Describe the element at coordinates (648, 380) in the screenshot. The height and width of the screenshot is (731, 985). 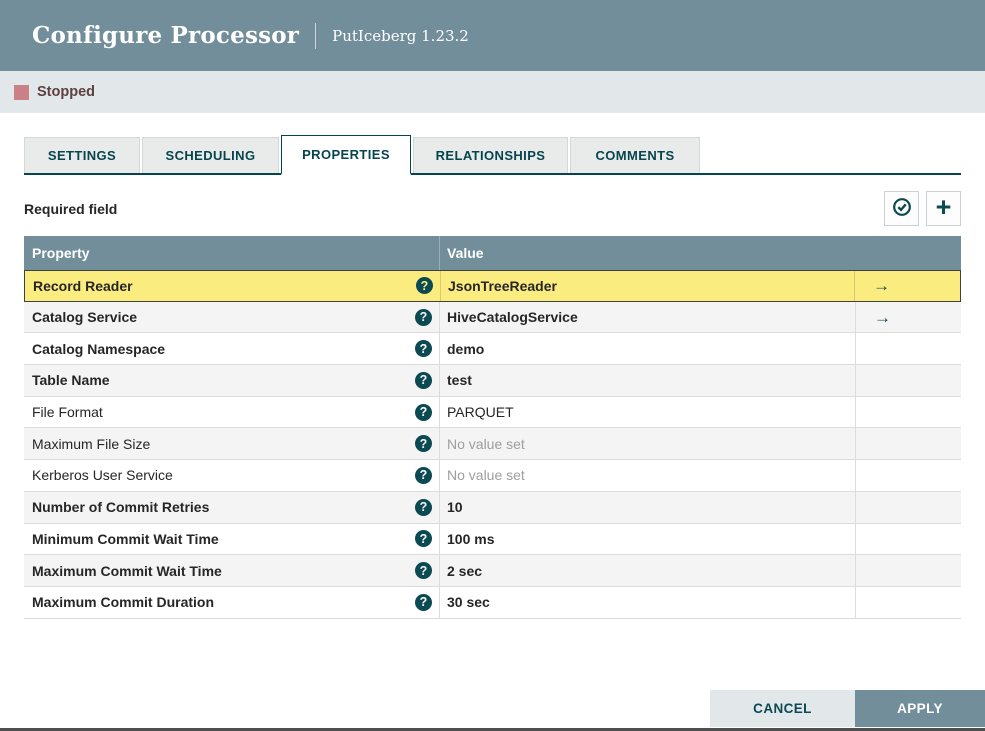
I see `value-cell: test` at that location.